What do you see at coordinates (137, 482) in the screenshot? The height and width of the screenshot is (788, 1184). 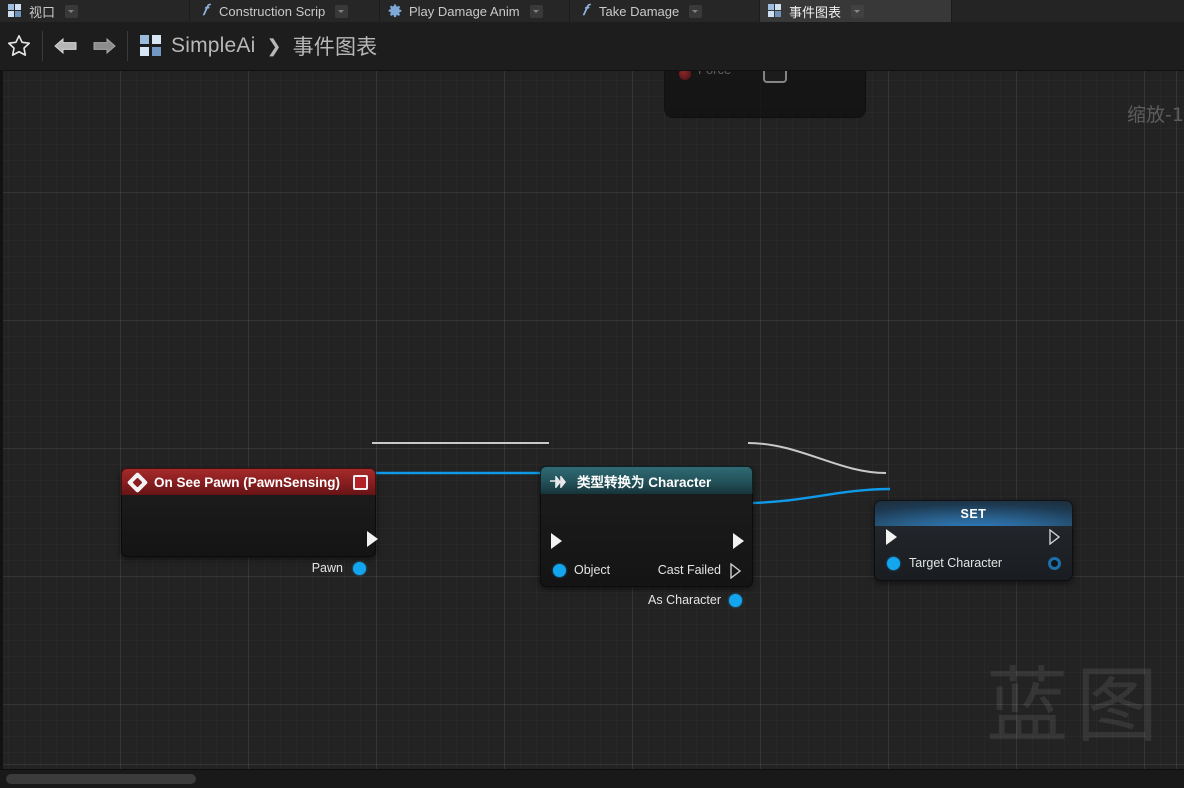 I see `event-diamond-icon` at bounding box center [137, 482].